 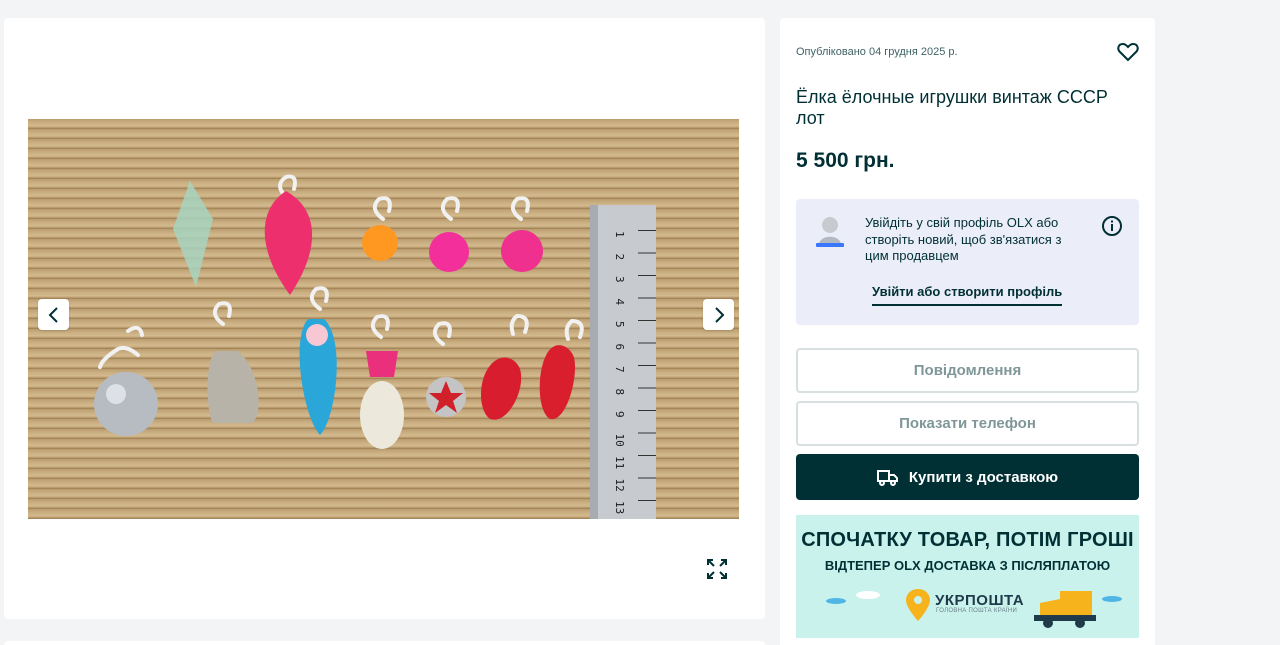 I want to click on ruler-tick-label: 3, so click(x=619, y=279).